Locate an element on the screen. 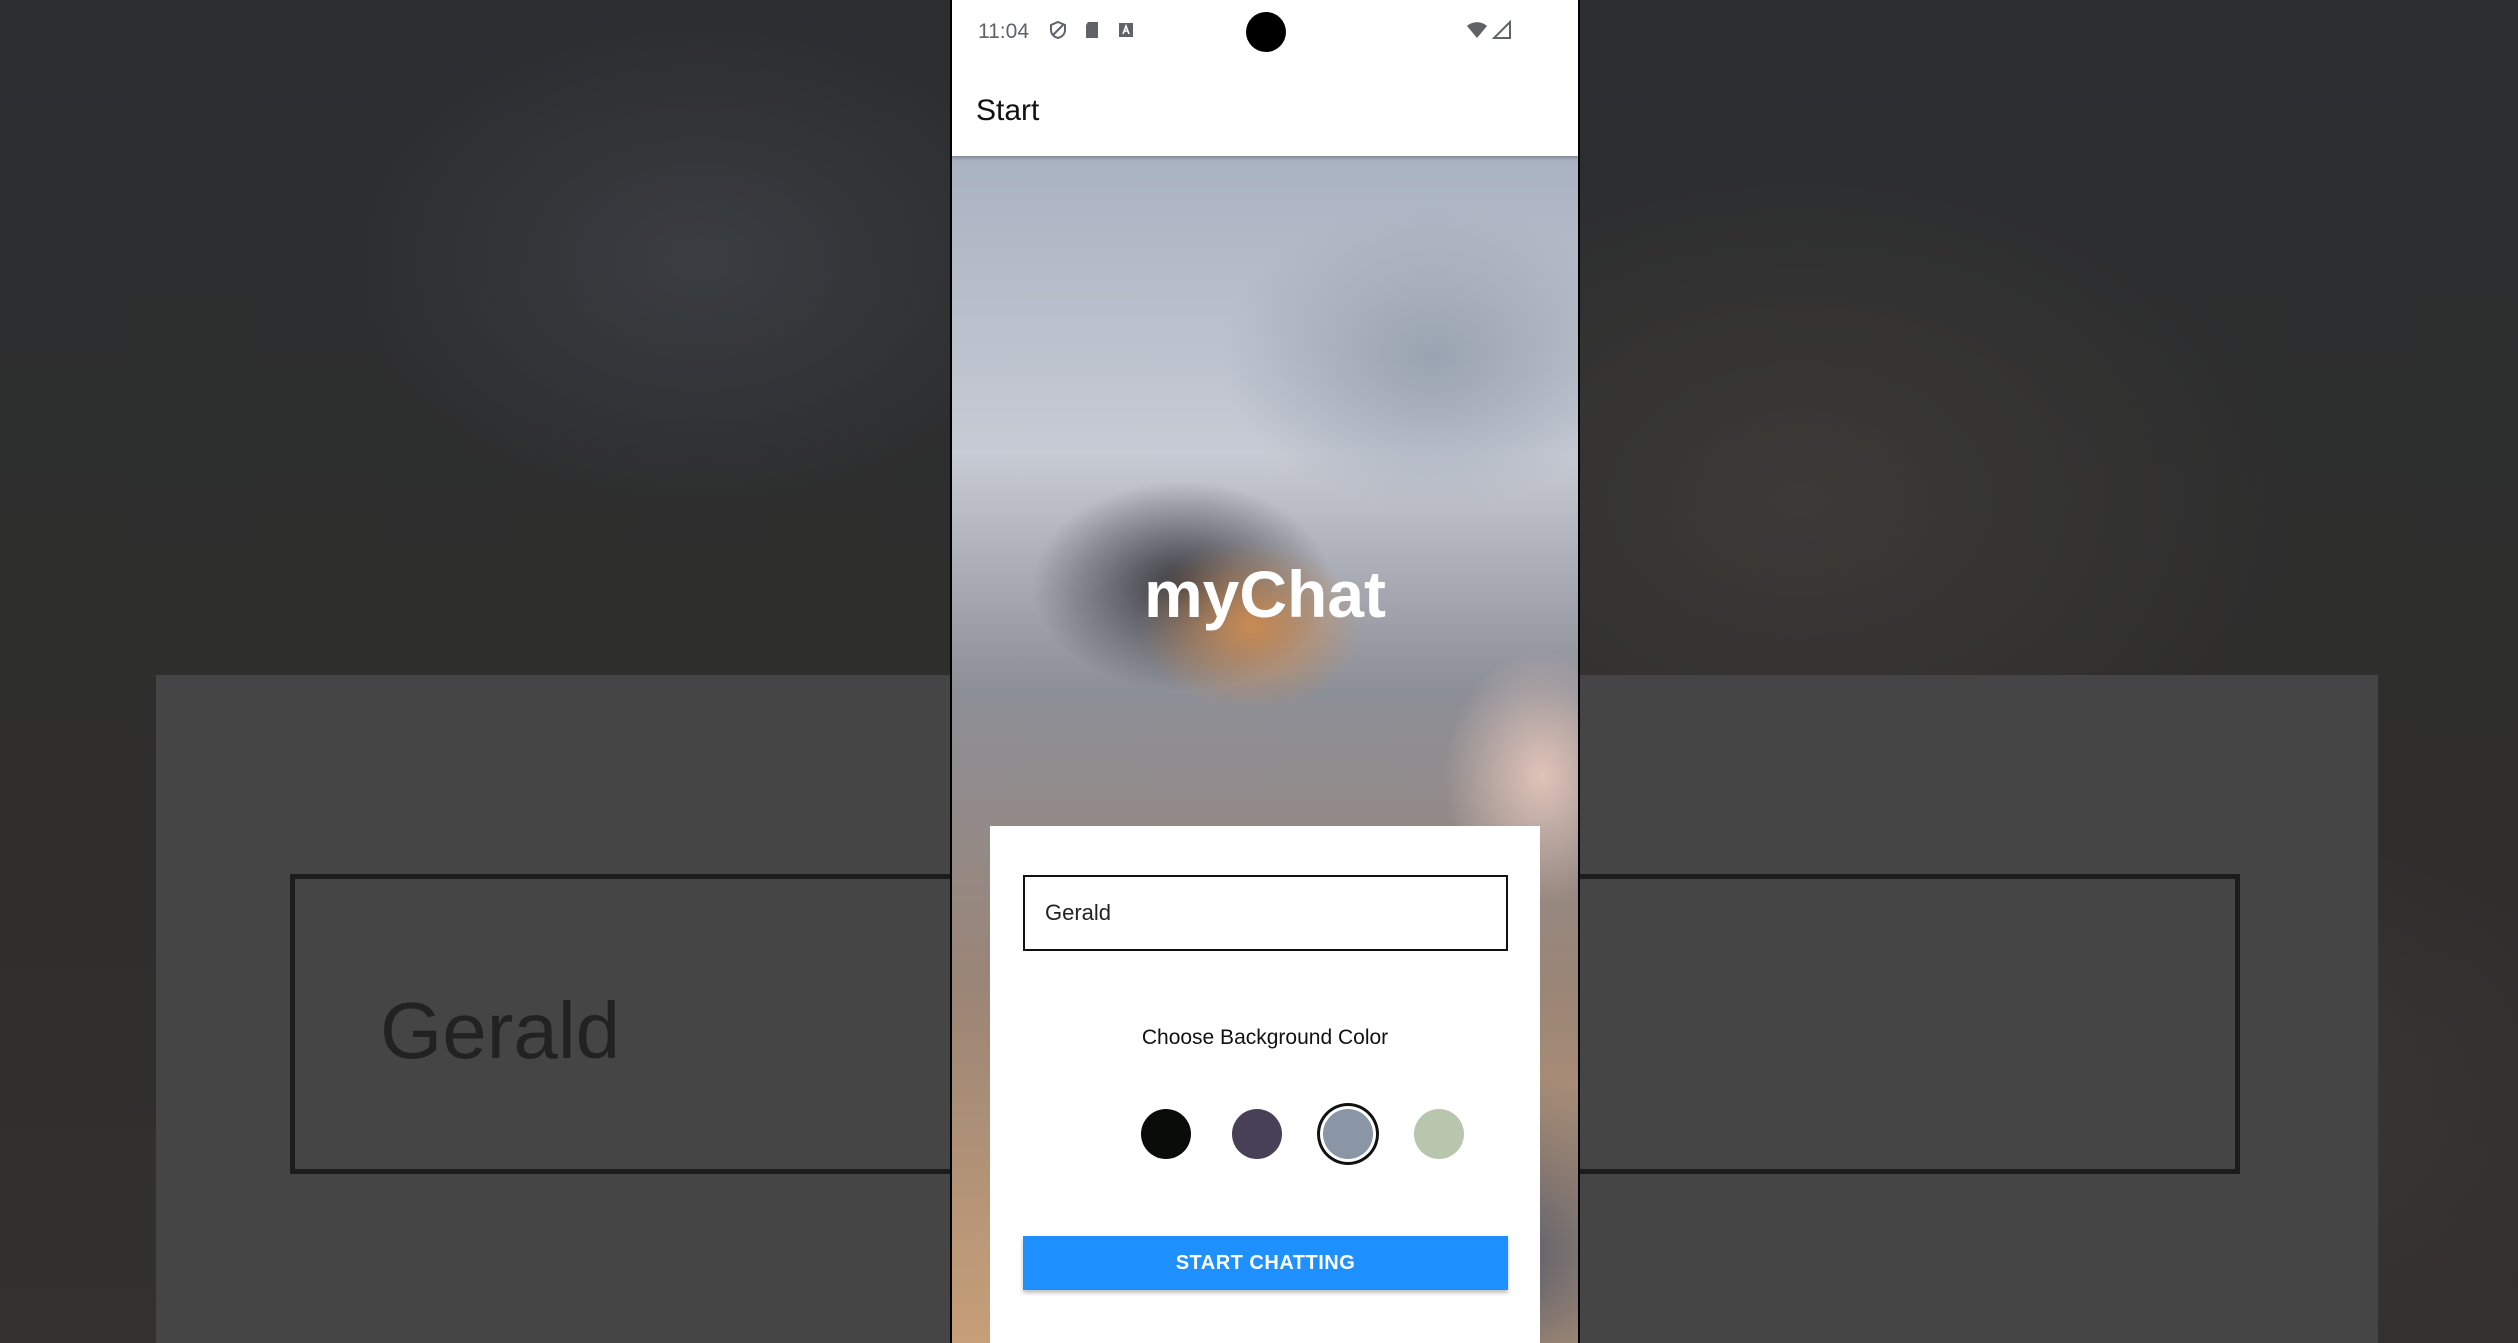 The width and height of the screenshot is (2518, 1343). start-form-card: Choose Background Color START CHATTING is located at coordinates (1265, 1084).